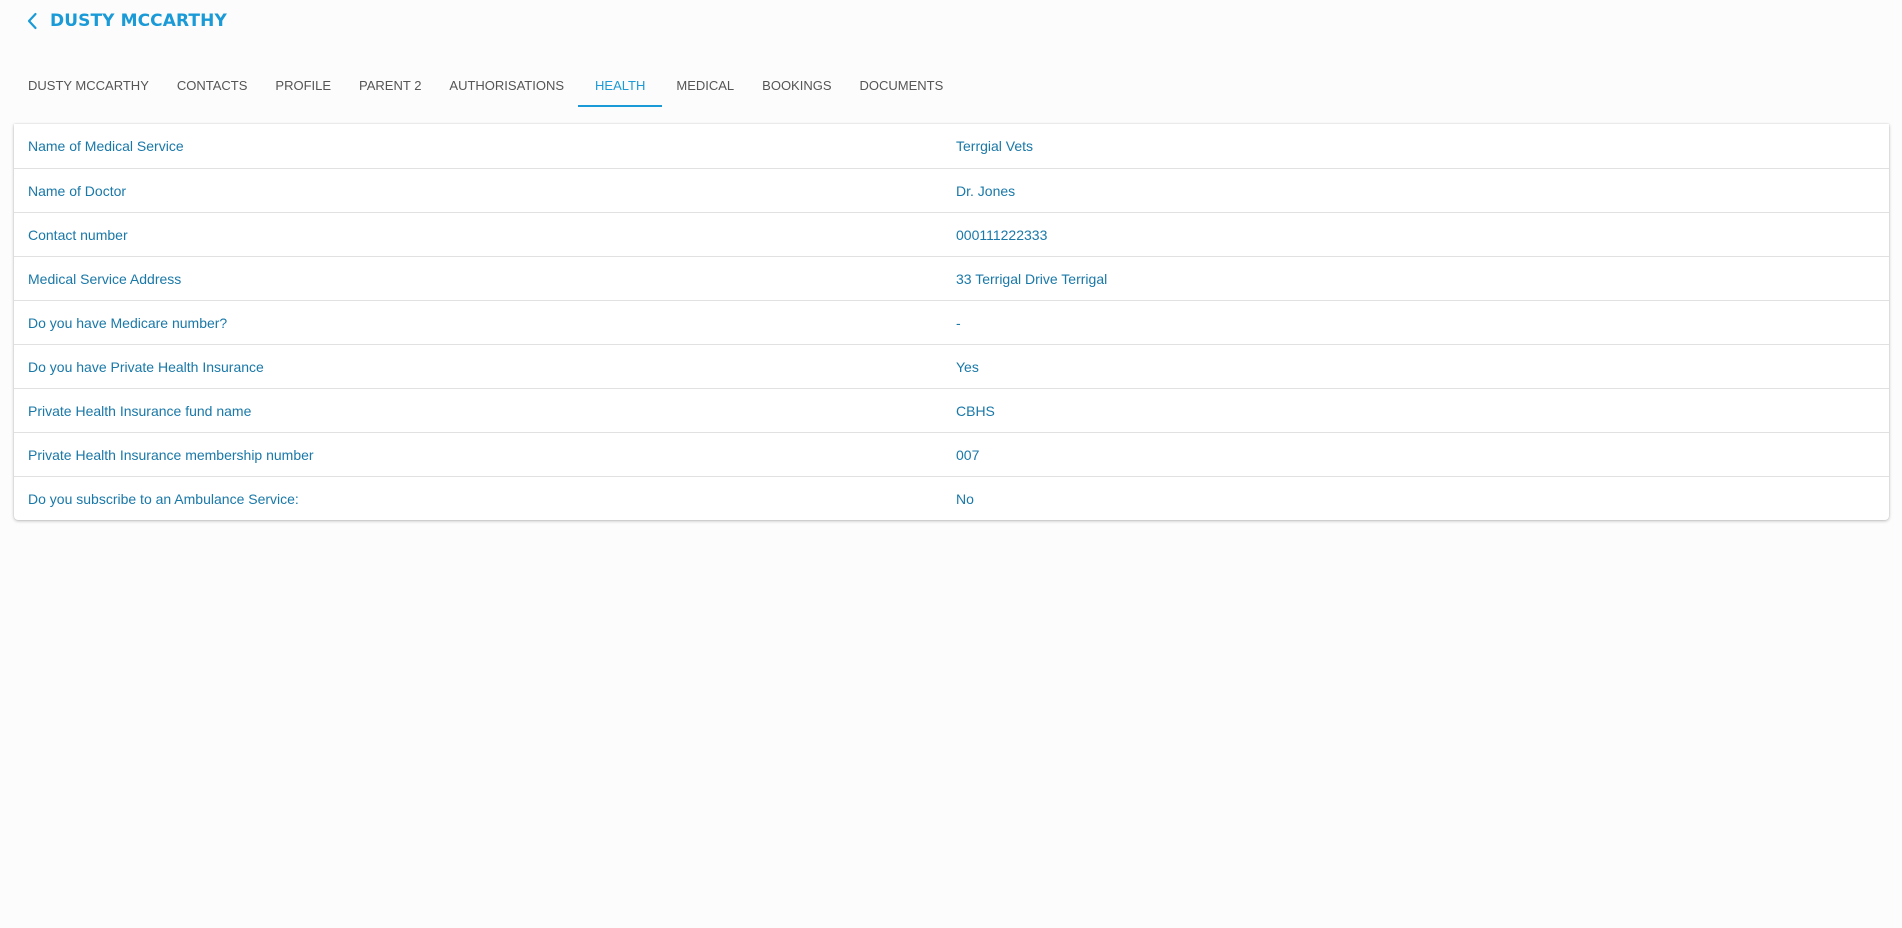 This screenshot has height=928, width=1902. What do you see at coordinates (140, 410) in the screenshot?
I see `detail-label: Private Health Insurance fund name` at bounding box center [140, 410].